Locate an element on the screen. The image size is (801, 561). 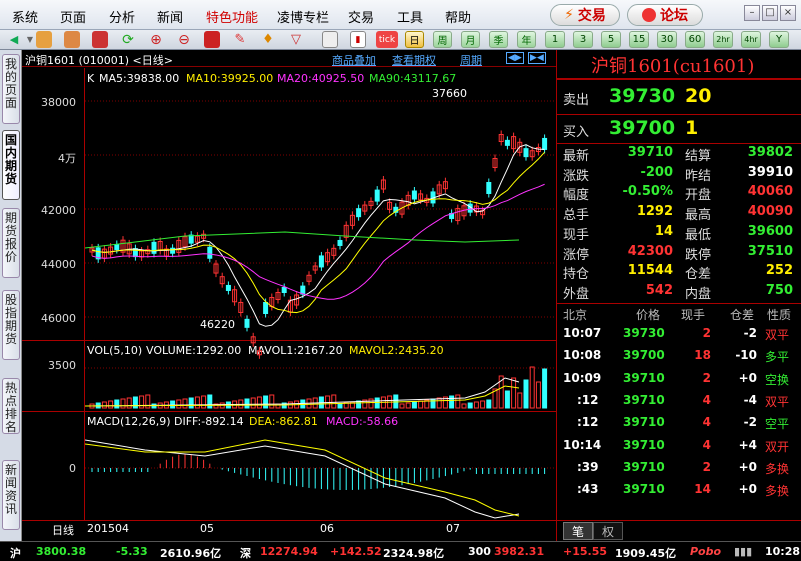
shrink-chart-icon: ◀▶ is located at coordinates (515, 58).